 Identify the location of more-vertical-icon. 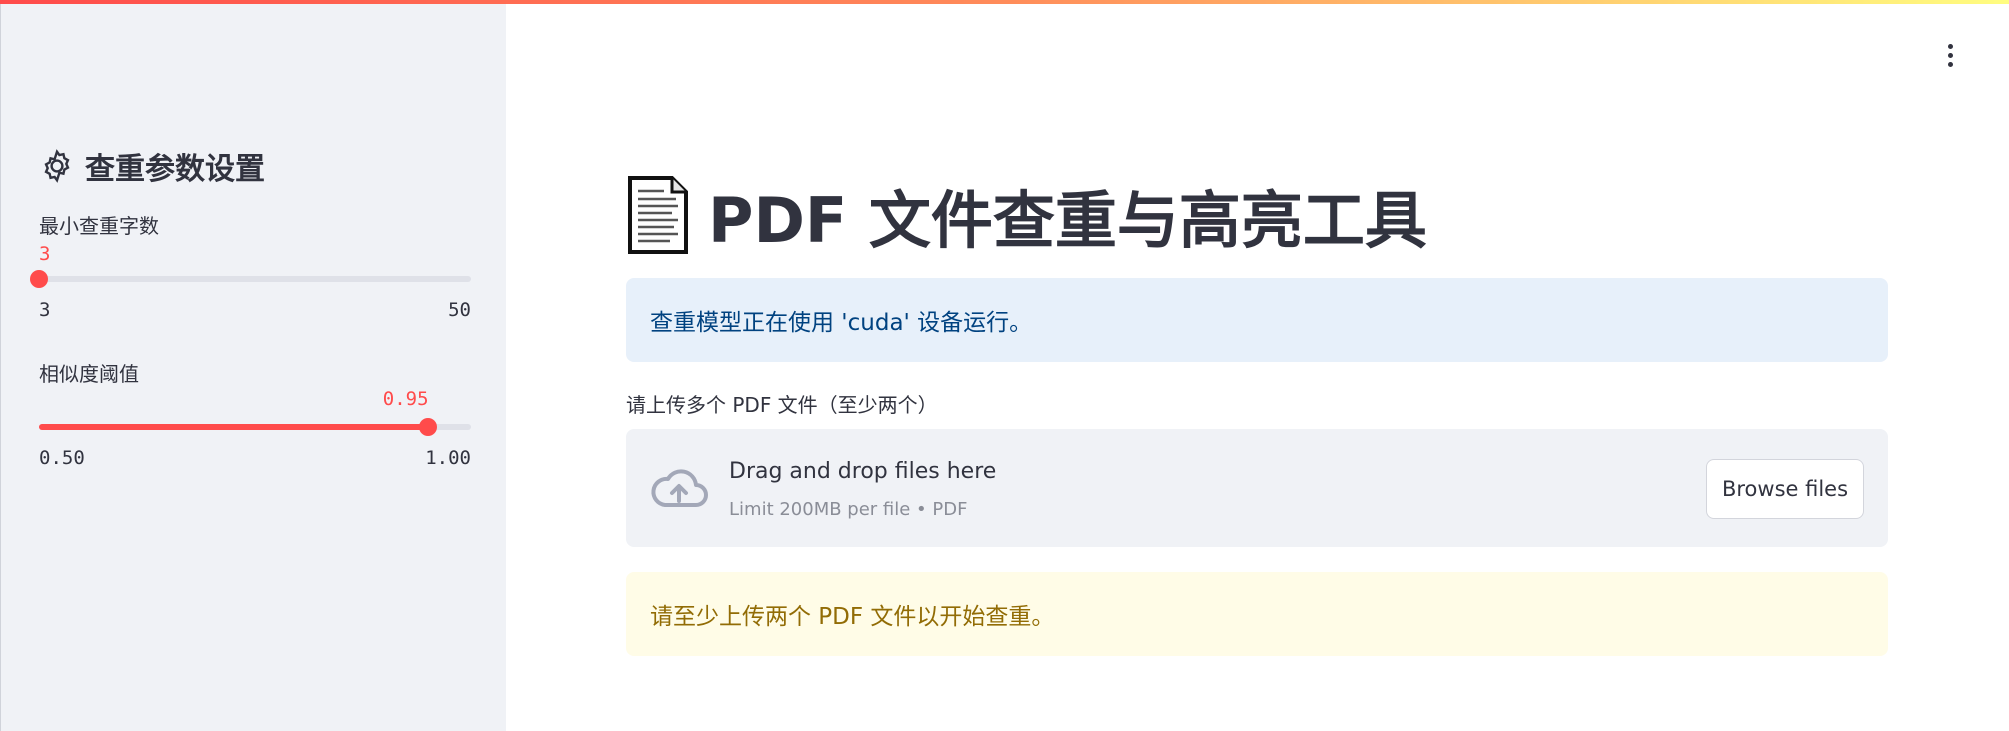
(1950, 46).